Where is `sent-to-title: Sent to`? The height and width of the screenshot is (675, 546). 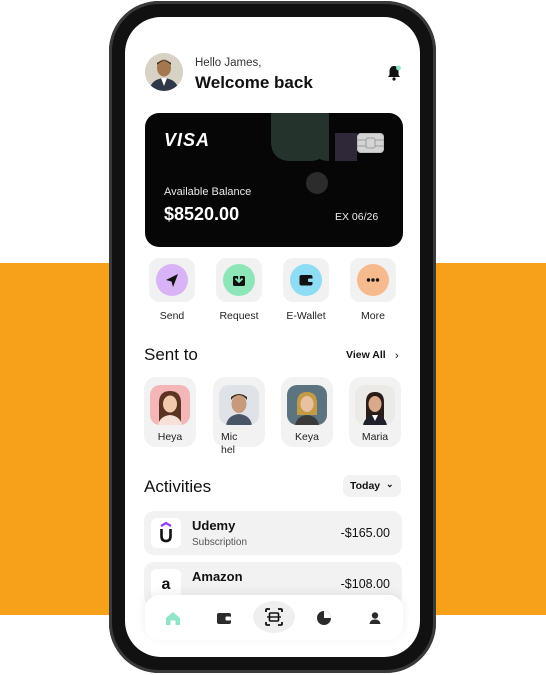 sent-to-title: Sent to is located at coordinates (171, 354).